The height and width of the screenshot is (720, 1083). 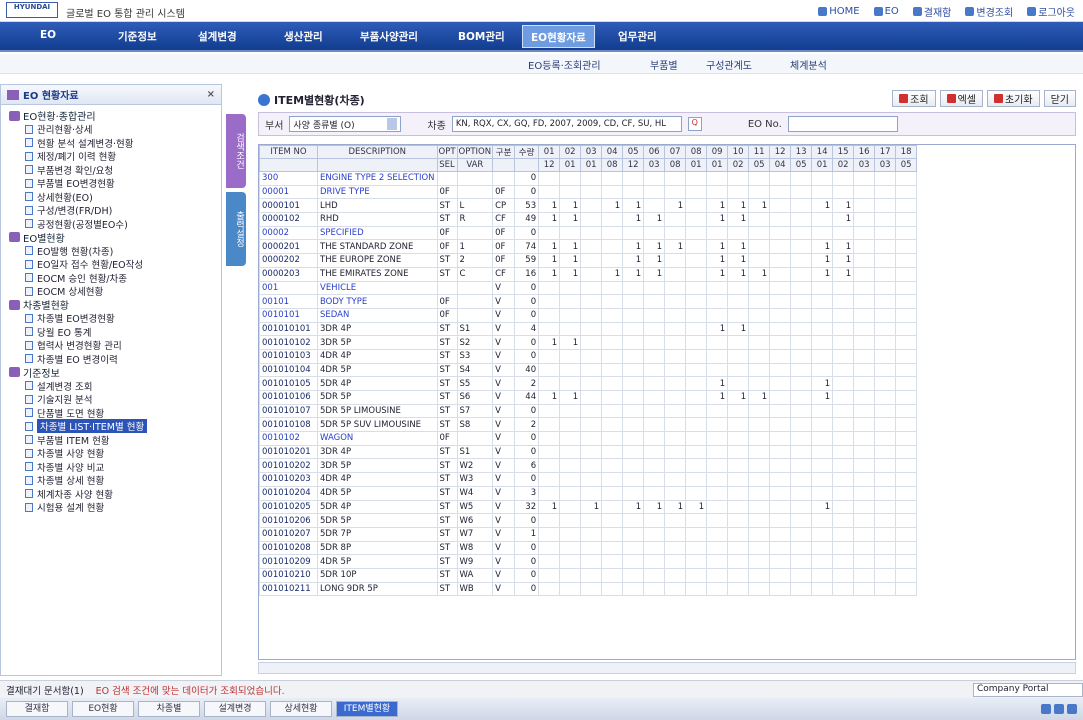 What do you see at coordinates (389, 36) in the screenshot?
I see `menu-parts: 부품사양관리` at bounding box center [389, 36].